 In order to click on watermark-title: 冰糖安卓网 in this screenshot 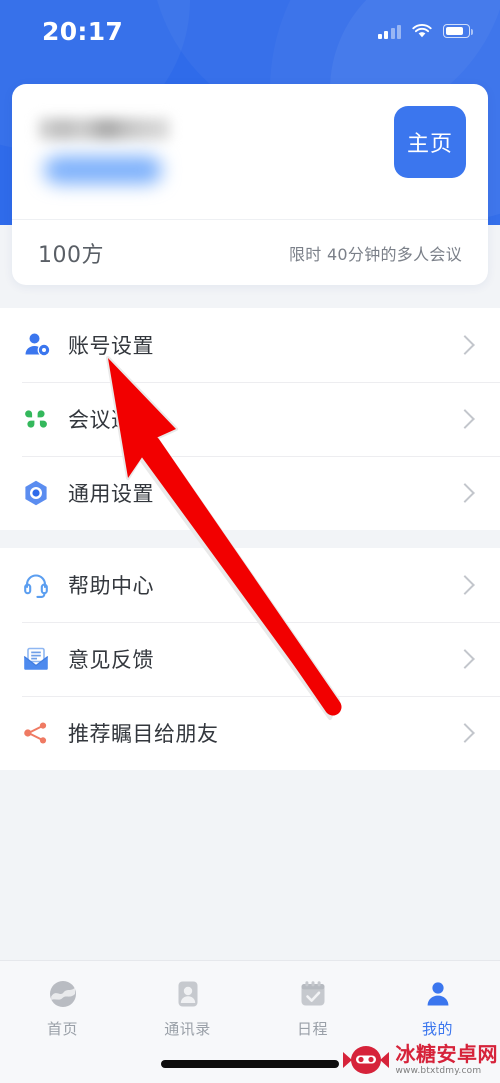, I will do `click(446, 1054)`.